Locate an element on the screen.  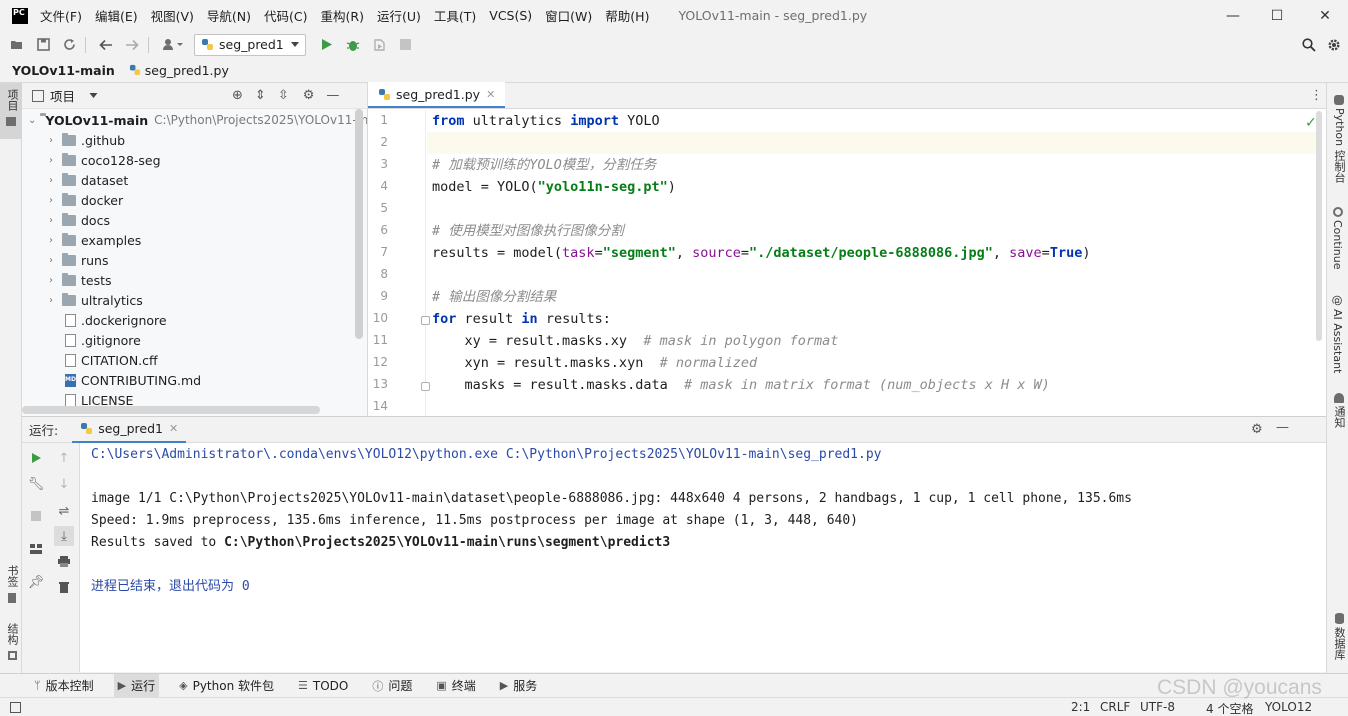
scroll-up-icon: ↑ is located at coordinates (64, 458).